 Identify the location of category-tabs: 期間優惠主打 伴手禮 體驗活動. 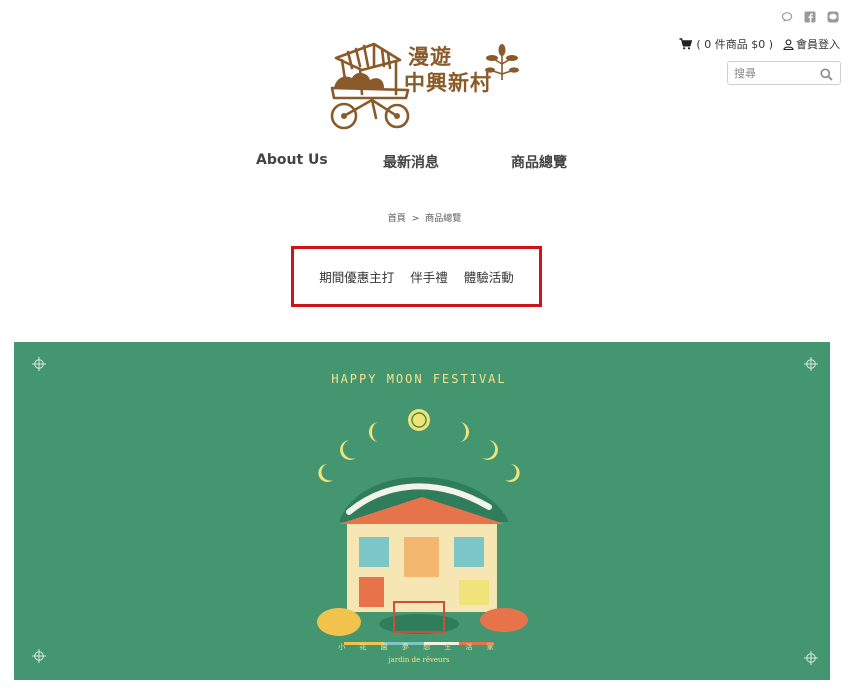
(416, 276).